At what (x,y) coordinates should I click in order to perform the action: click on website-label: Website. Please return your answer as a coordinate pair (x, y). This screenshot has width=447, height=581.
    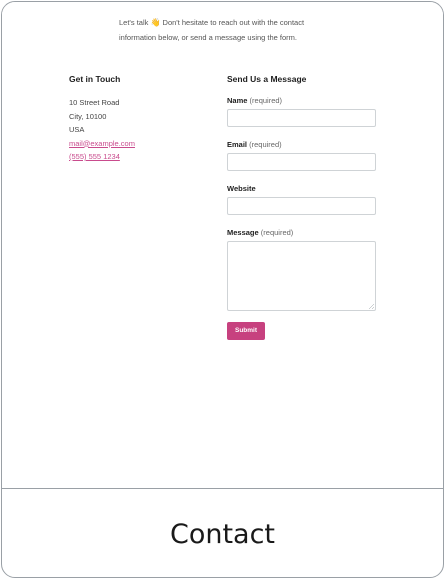
    Looking at the image, I should click on (307, 188).